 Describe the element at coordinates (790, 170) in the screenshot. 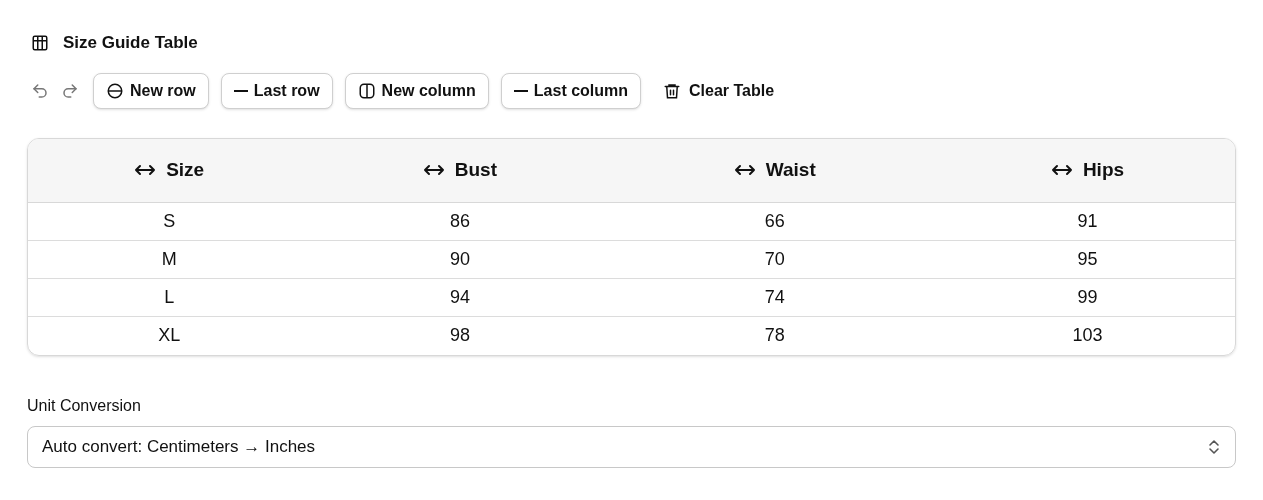

I see `column-header: Waist` at that location.